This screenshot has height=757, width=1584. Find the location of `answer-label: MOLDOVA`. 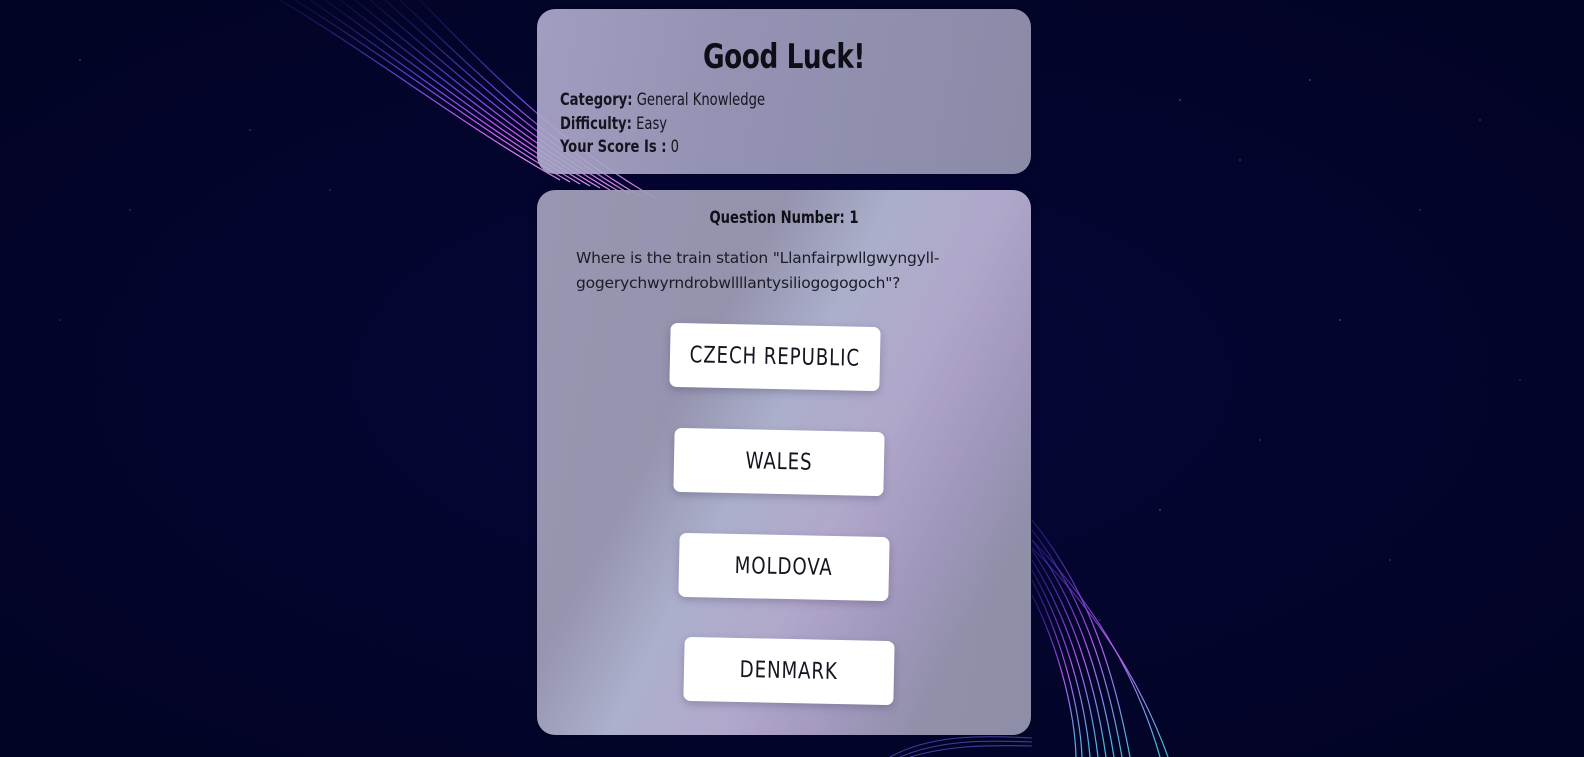

answer-label: MOLDOVA is located at coordinates (784, 567).